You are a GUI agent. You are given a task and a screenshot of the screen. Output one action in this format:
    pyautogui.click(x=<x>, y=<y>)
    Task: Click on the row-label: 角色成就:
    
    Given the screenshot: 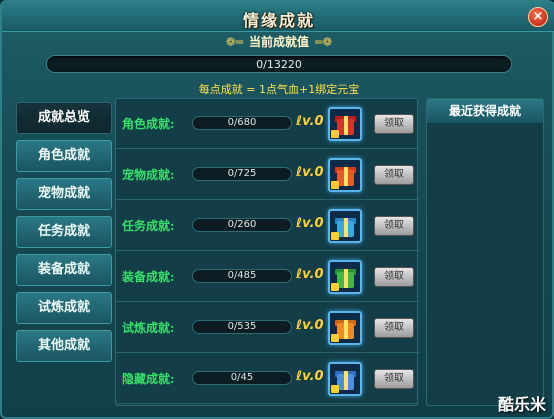 What is the action you would take?
    pyautogui.click(x=148, y=124)
    